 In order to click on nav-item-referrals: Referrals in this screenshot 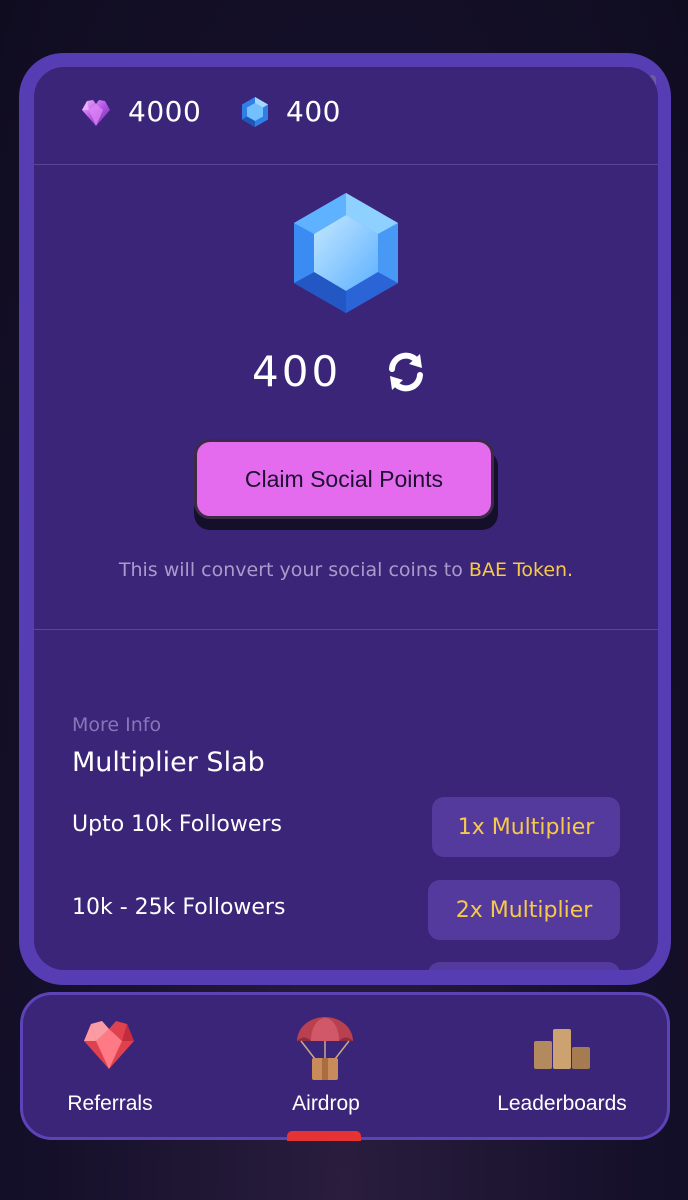, I will do `click(110, 1066)`.